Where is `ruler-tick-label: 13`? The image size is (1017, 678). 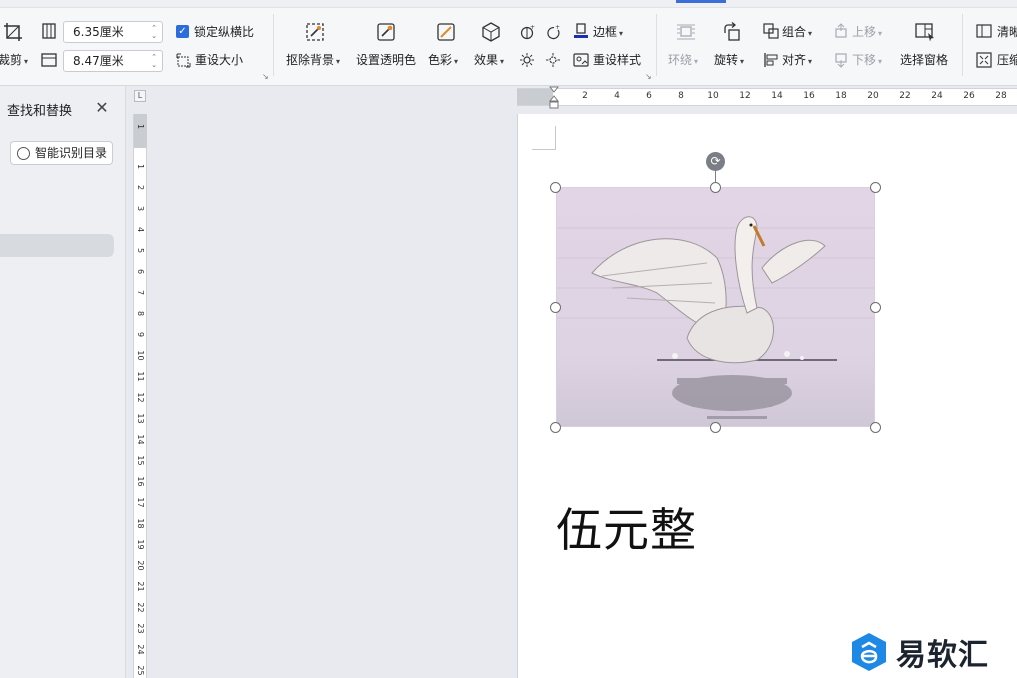 ruler-tick-label: 13 is located at coordinates (140, 418).